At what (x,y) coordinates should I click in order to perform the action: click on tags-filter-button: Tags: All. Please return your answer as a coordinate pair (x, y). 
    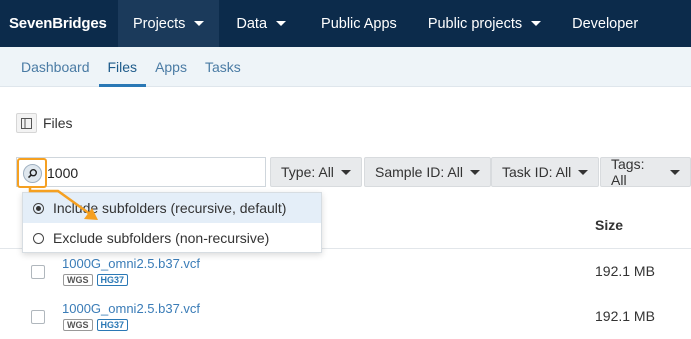
    Looking at the image, I should click on (645, 172).